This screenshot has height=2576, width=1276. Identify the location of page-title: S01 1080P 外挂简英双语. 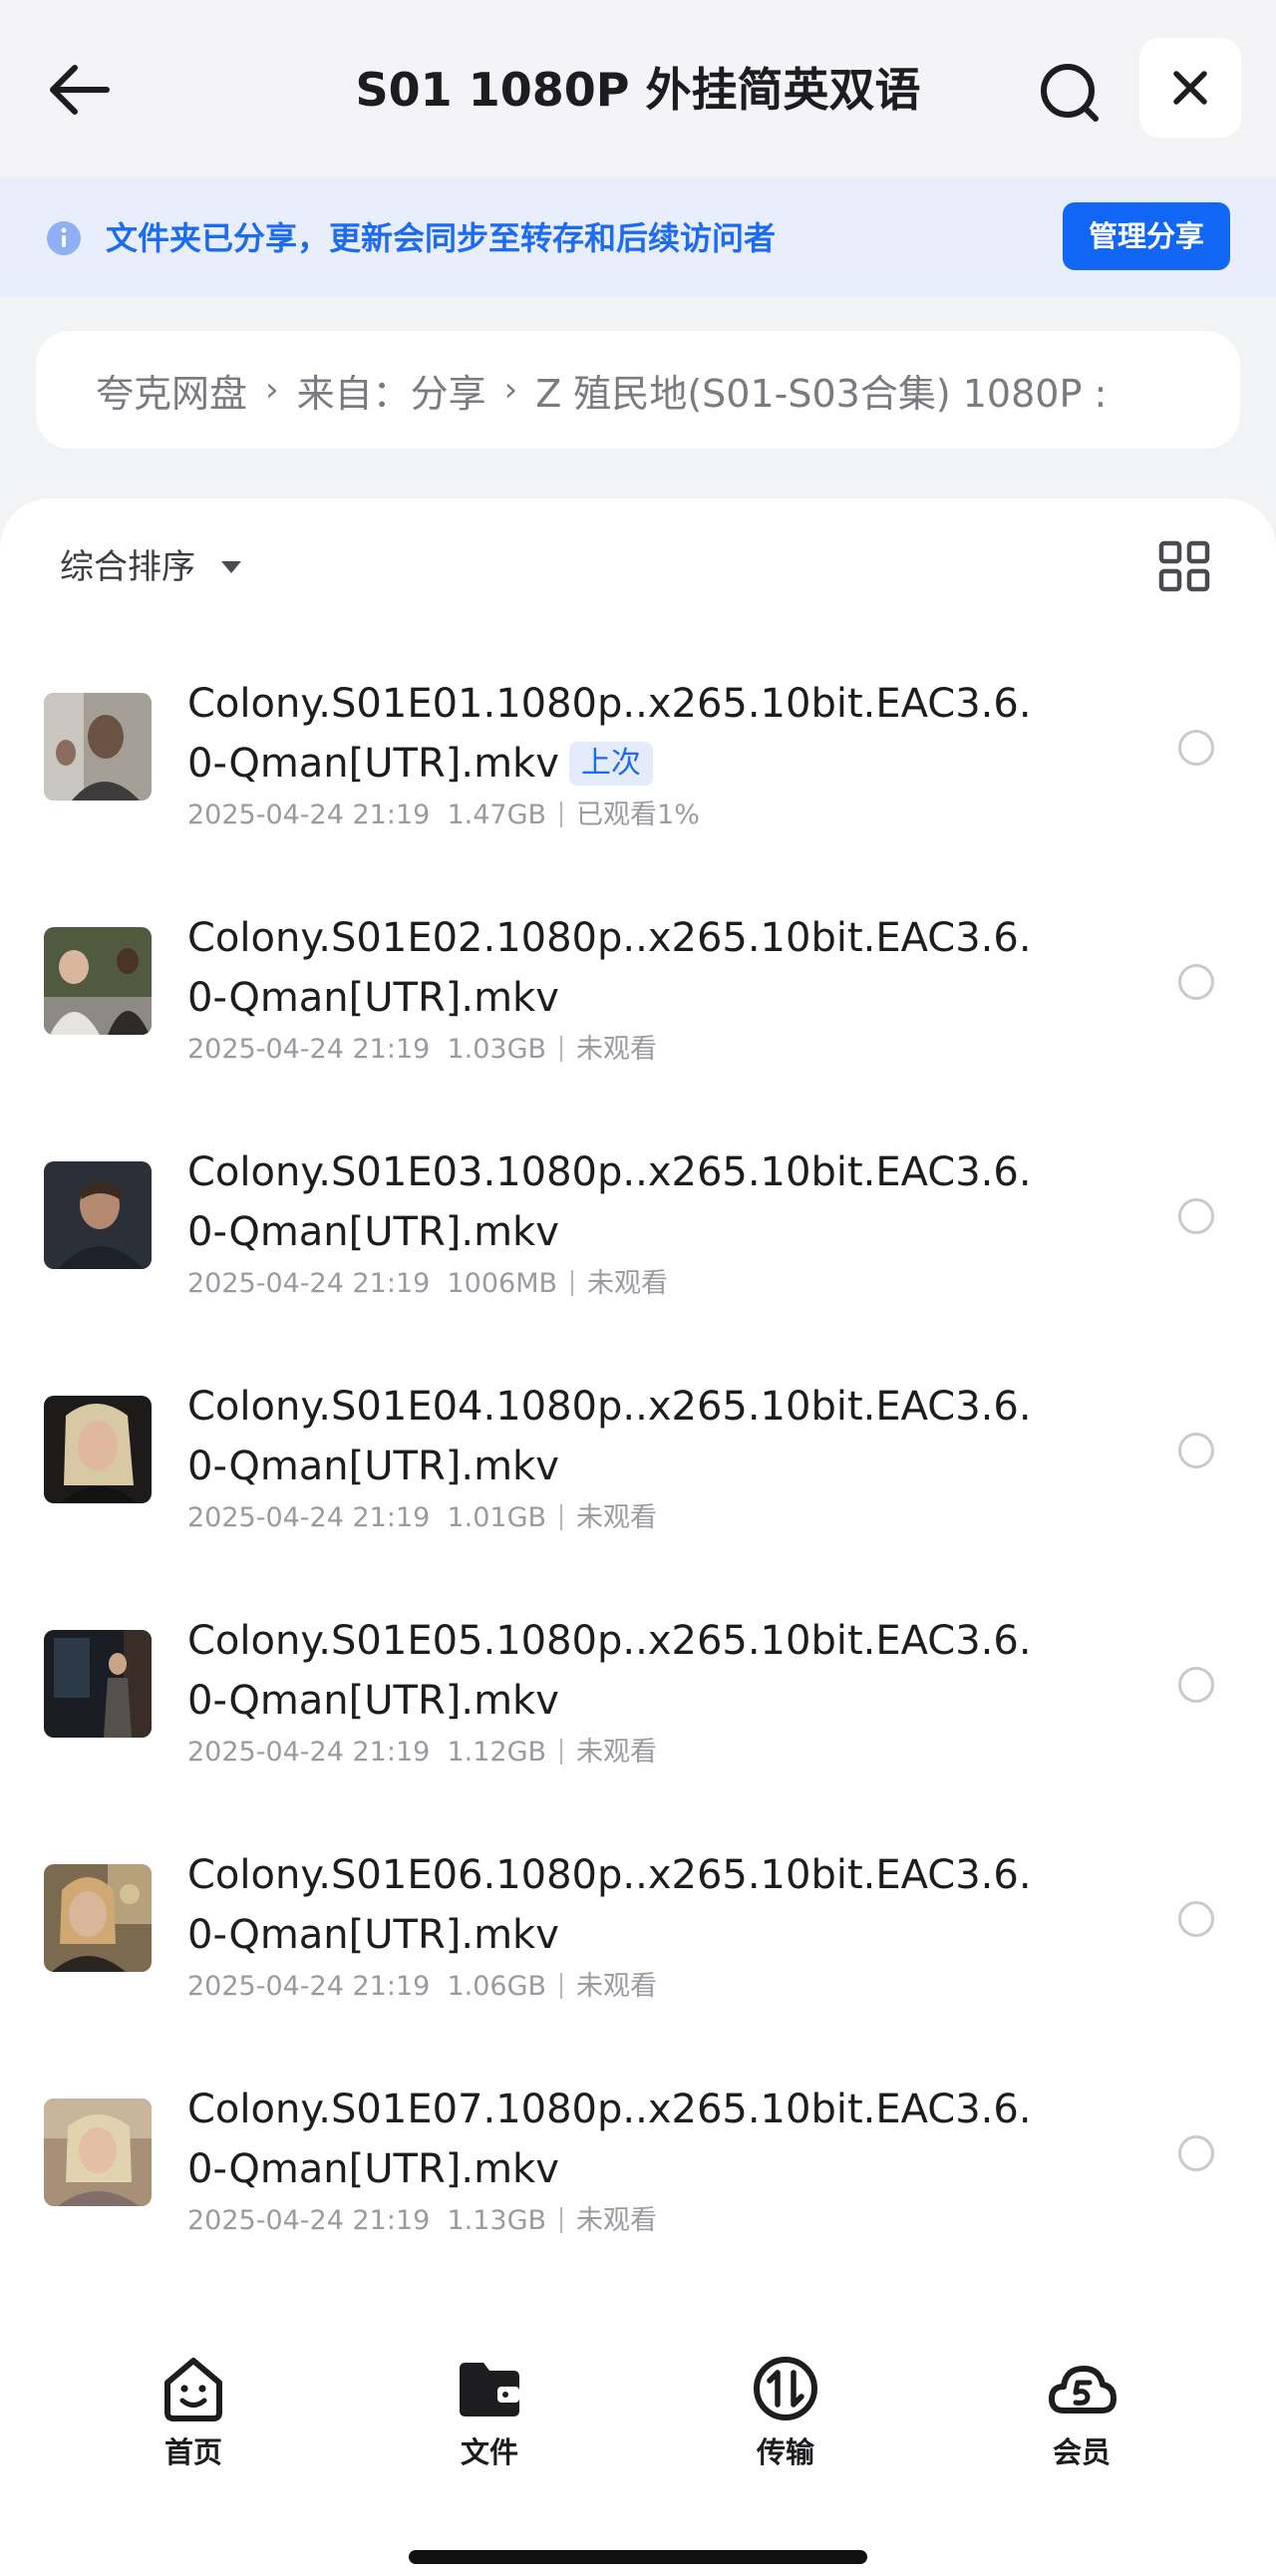
(638, 90).